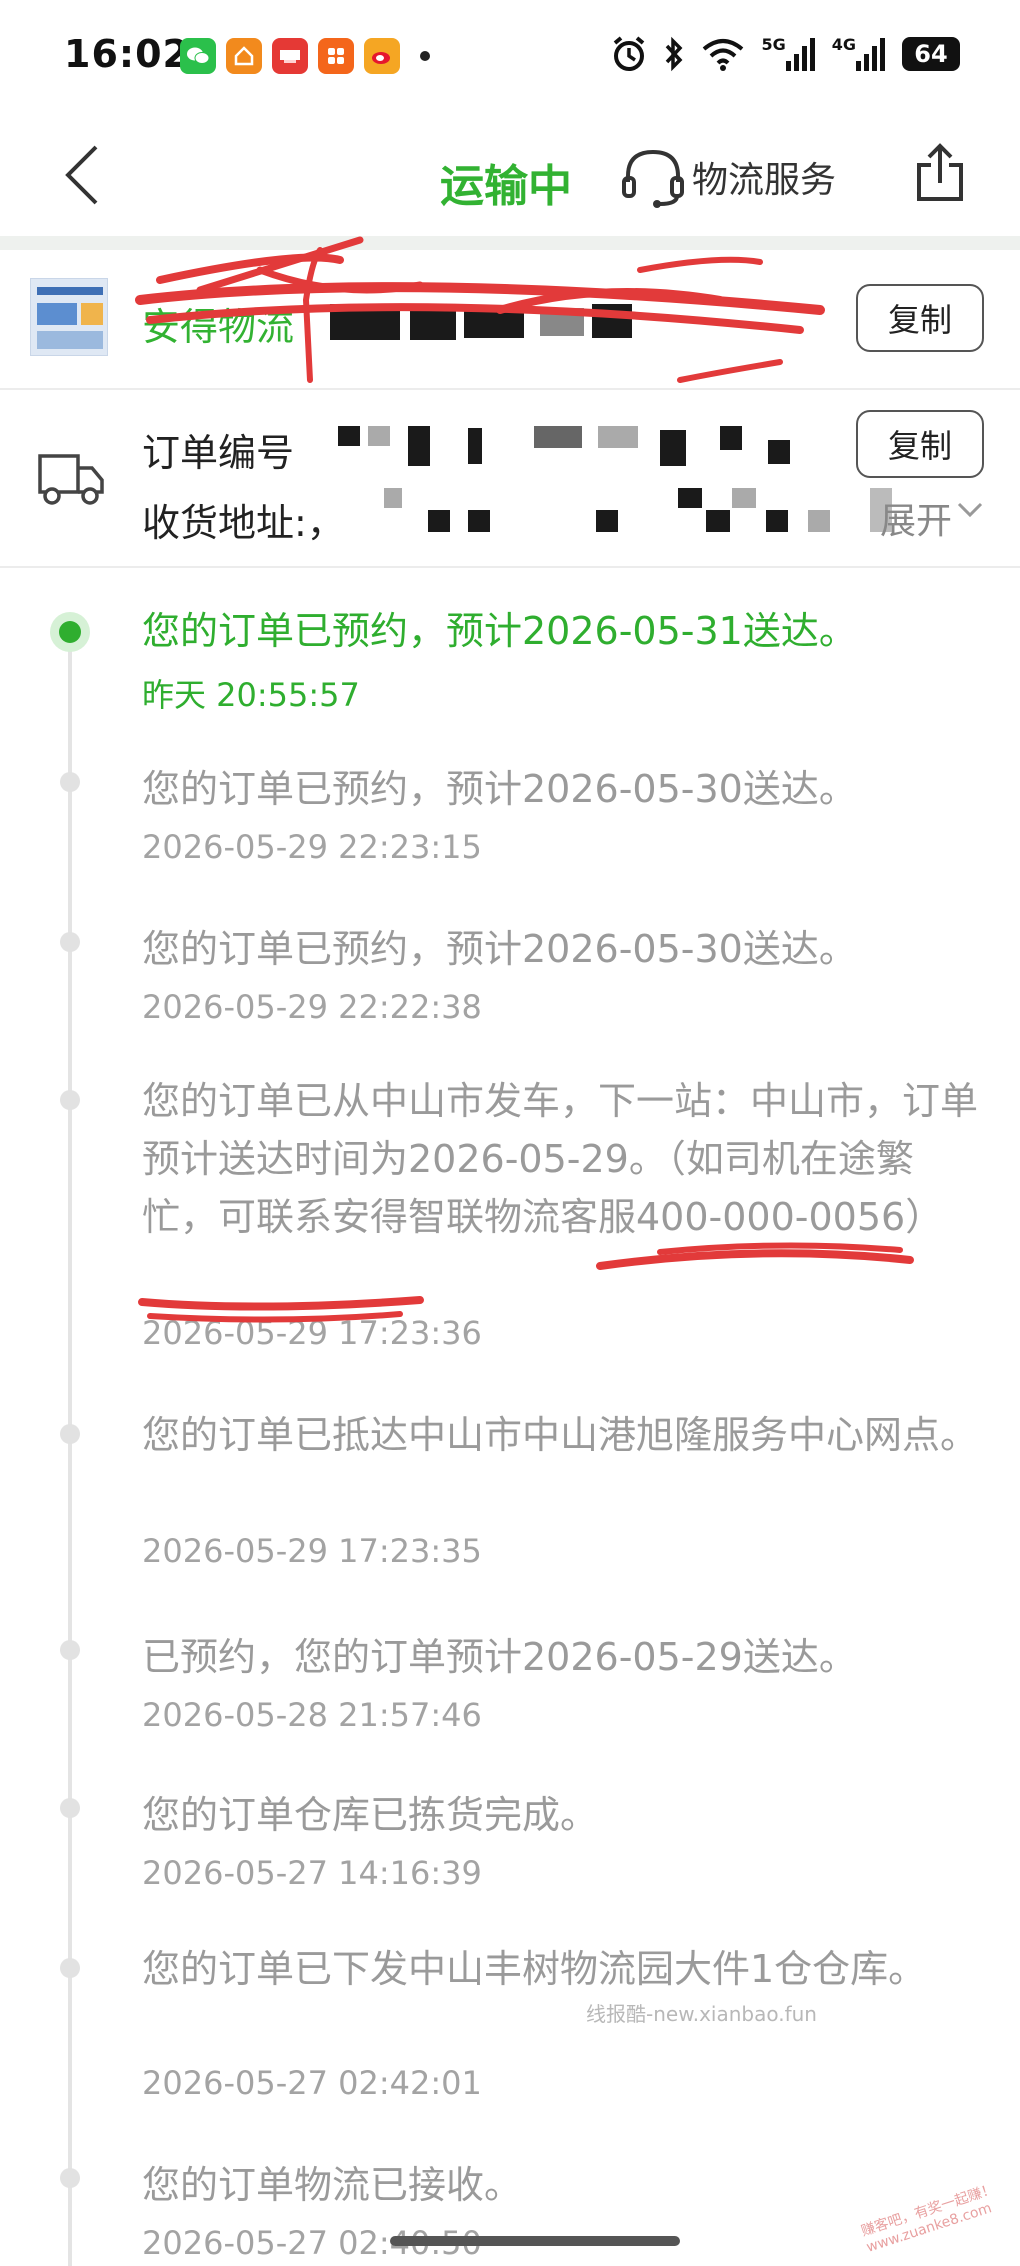 The height and width of the screenshot is (2266, 1020). I want to click on grid-app-icon, so click(336, 56).